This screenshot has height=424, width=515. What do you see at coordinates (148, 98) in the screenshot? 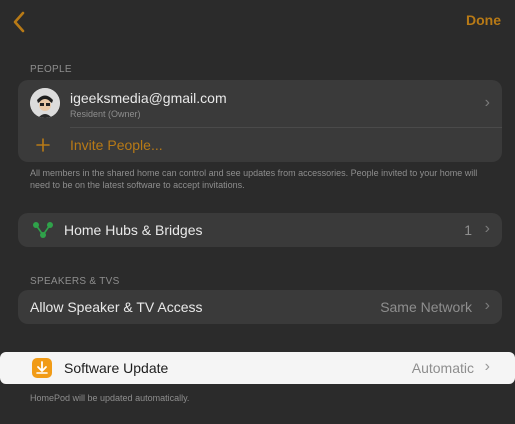
I see `owner-email: igeeksmedia@gmail.com` at bounding box center [148, 98].